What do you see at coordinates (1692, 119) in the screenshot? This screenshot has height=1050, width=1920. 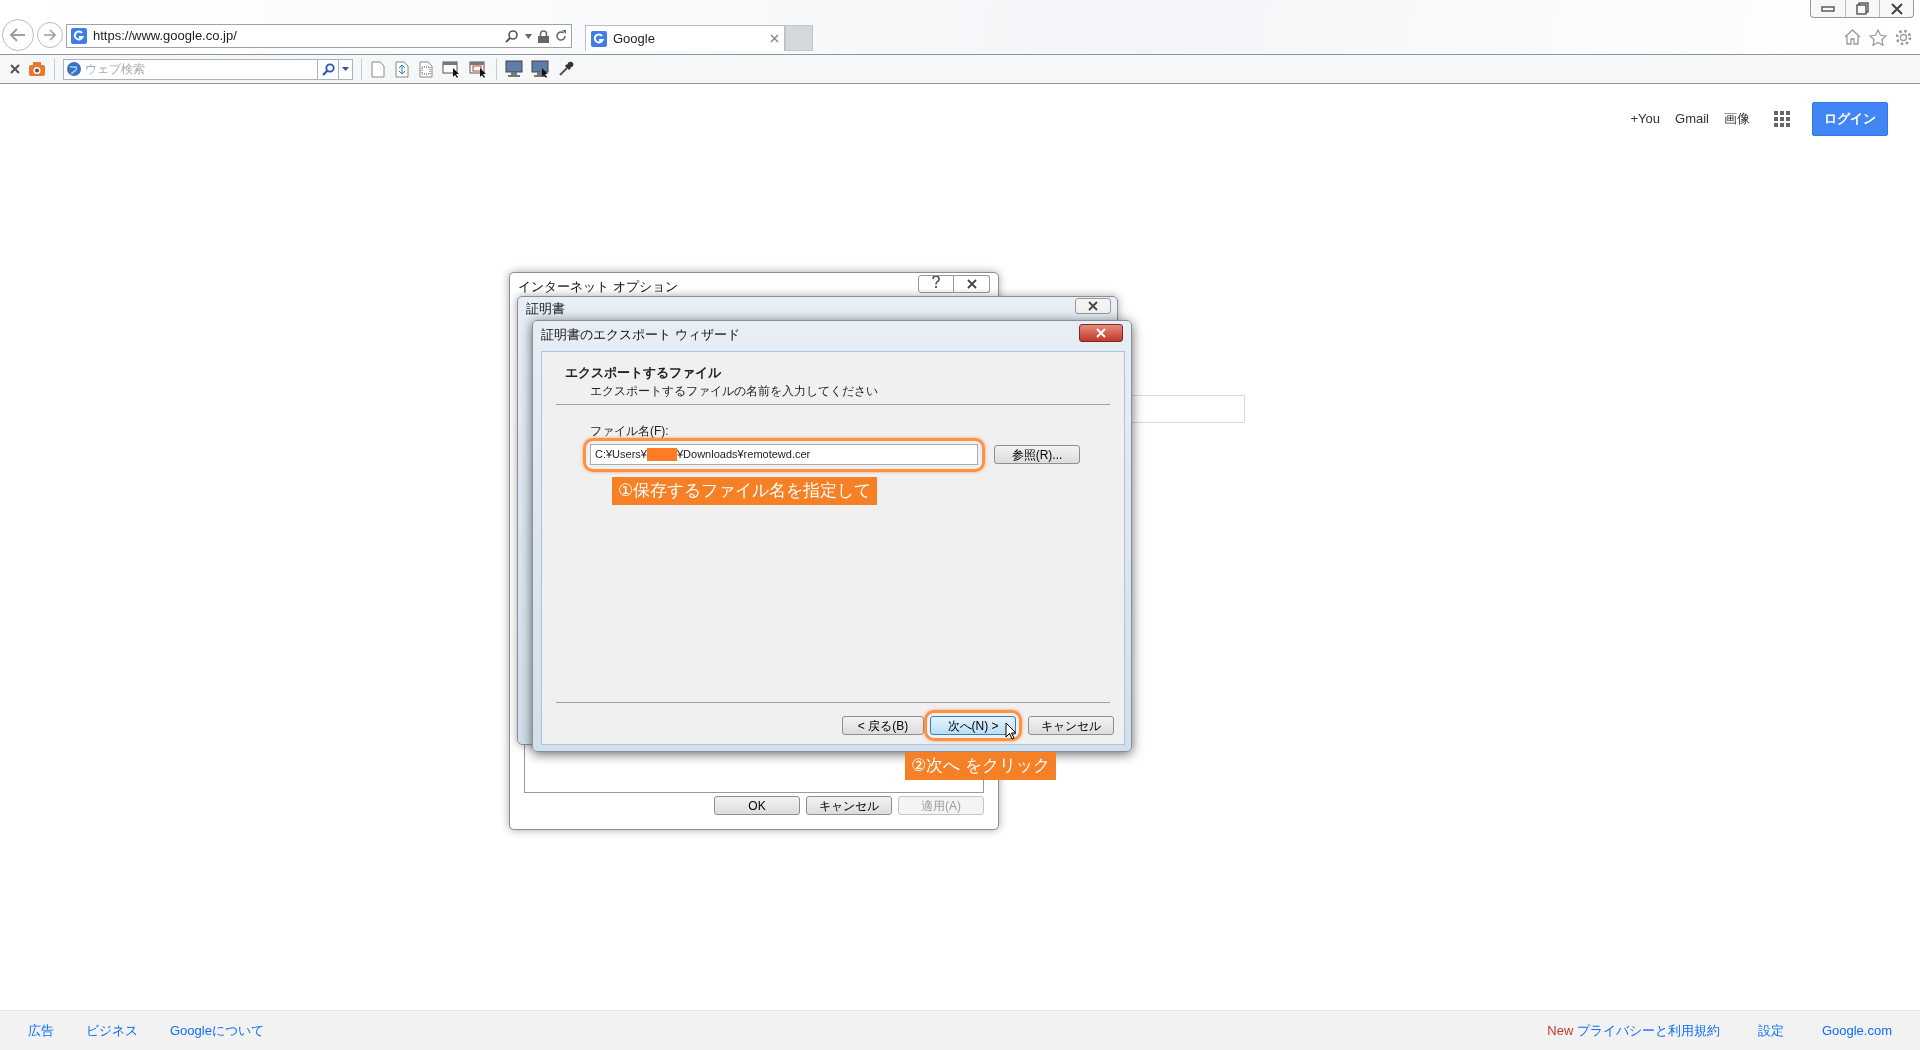 I see `header-link: Gmail` at bounding box center [1692, 119].